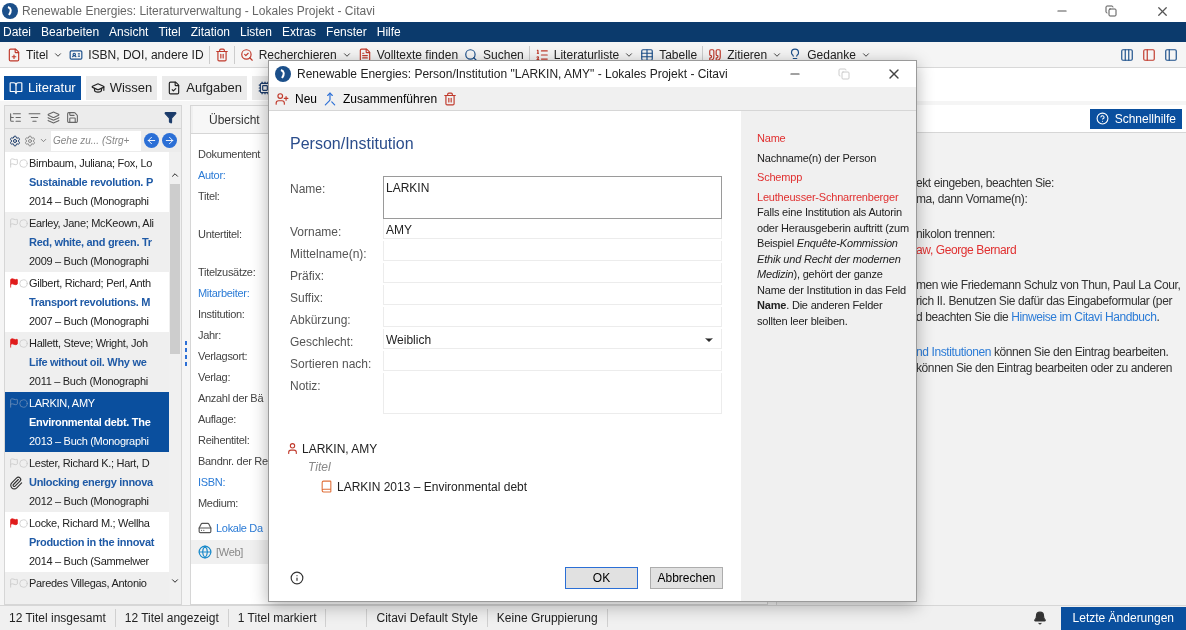  Describe the element at coordinates (89, 441) in the screenshot. I see `reference-meta: 2013 – Buch (Monographi` at that location.